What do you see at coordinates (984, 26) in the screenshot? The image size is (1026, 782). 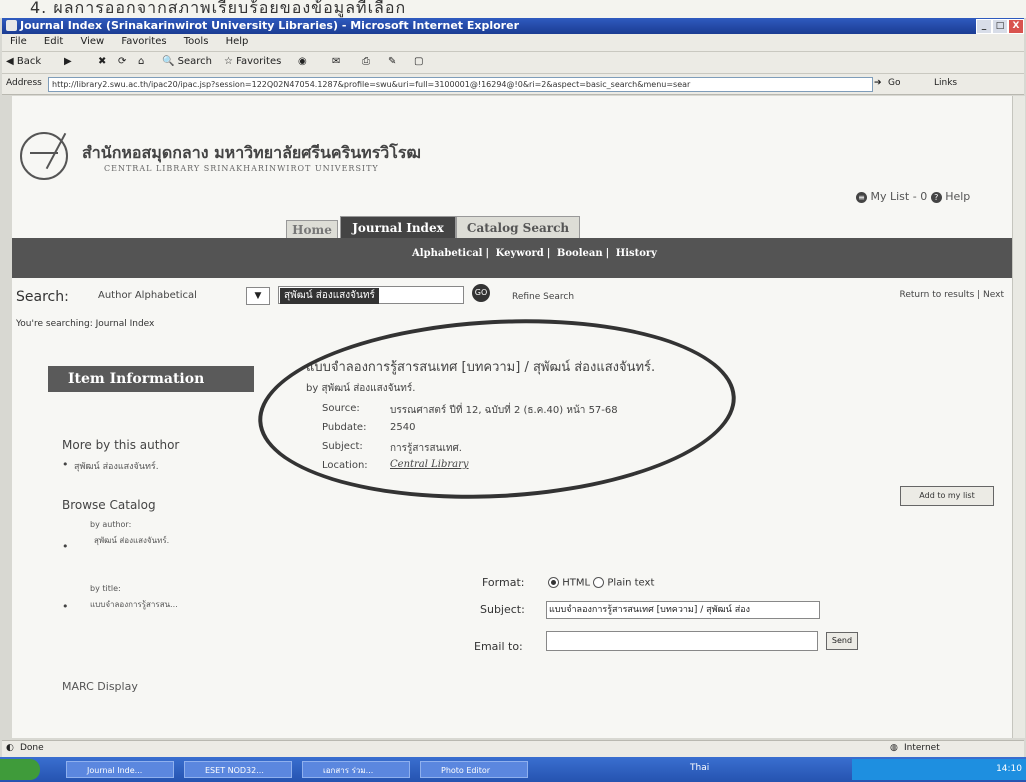 I see `minimize-button: _` at bounding box center [984, 26].